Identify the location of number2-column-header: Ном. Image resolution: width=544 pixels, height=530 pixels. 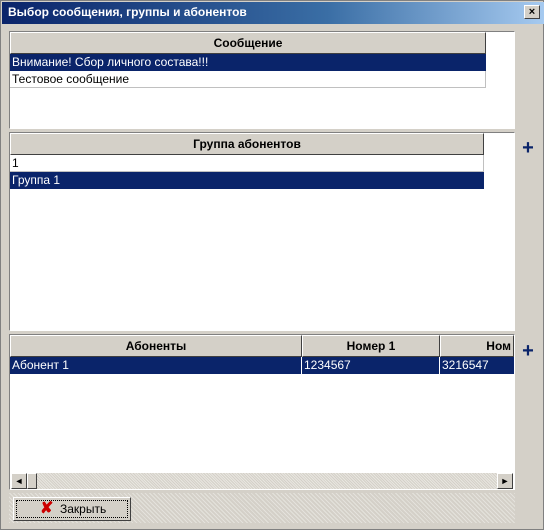
(477, 346).